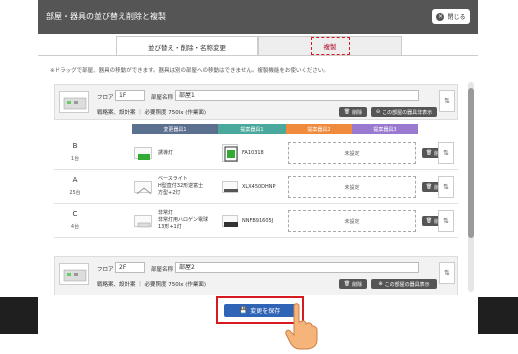  I want to click on column-header: 変更器具1, so click(175, 129).